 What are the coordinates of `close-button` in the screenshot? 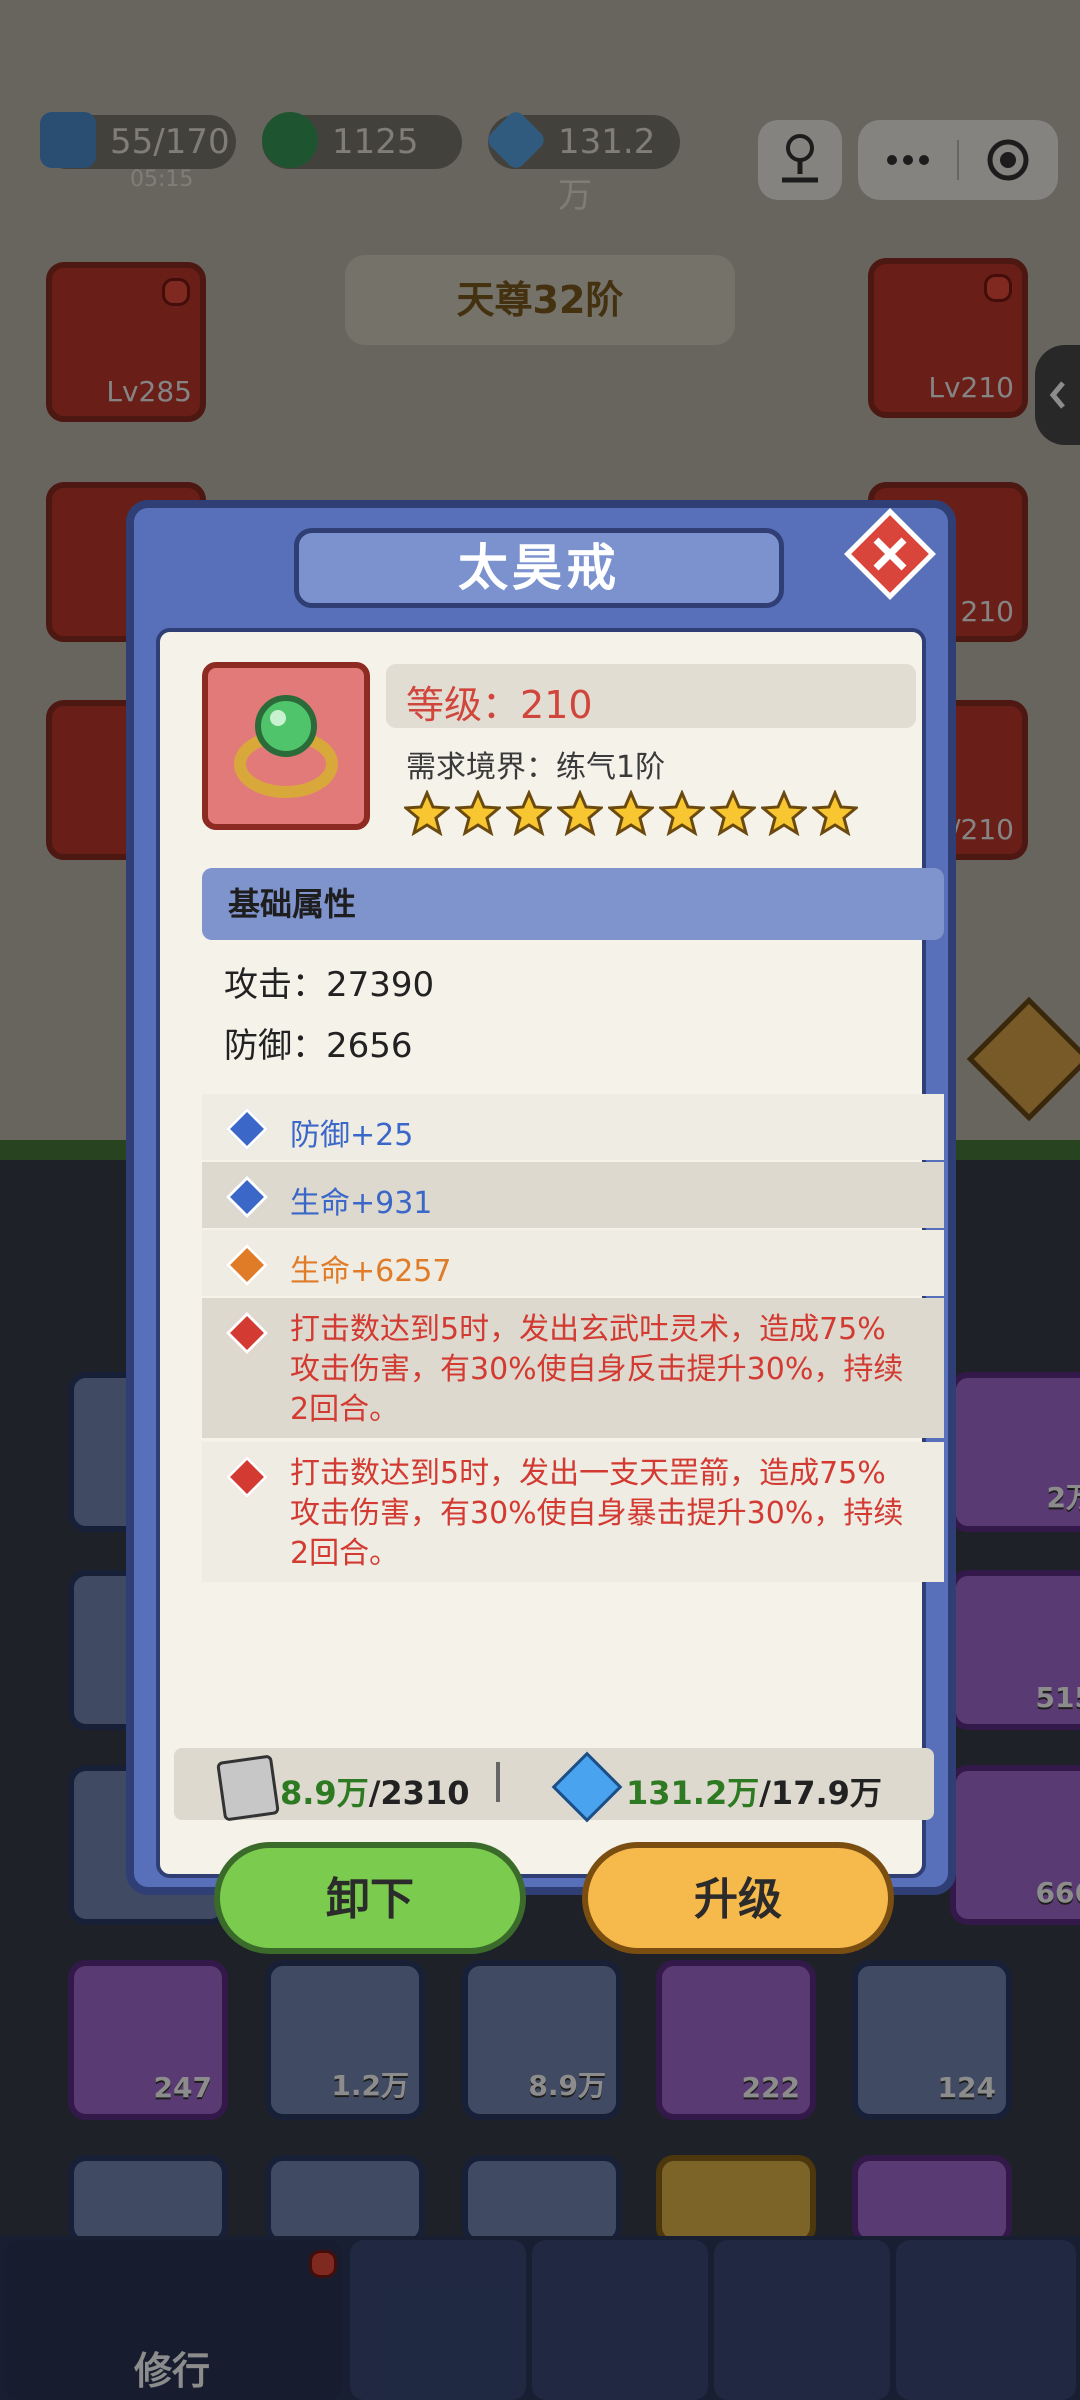 It's located at (890, 554).